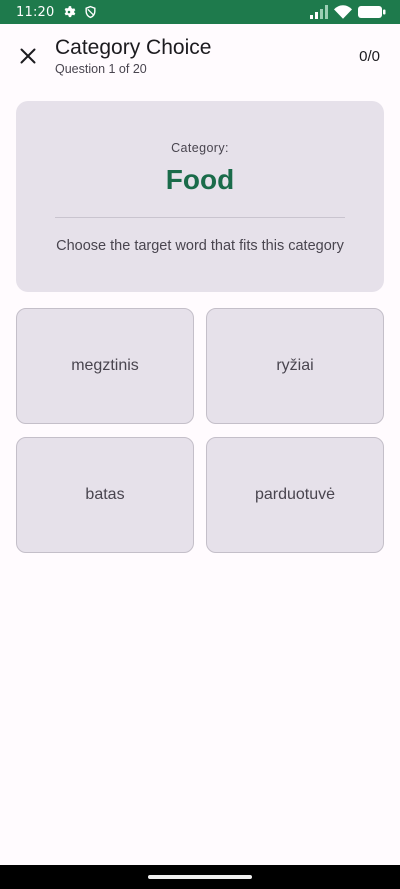 The height and width of the screenshot is (889, 400). I want to click on system-nav-bar, so click(200, 877).